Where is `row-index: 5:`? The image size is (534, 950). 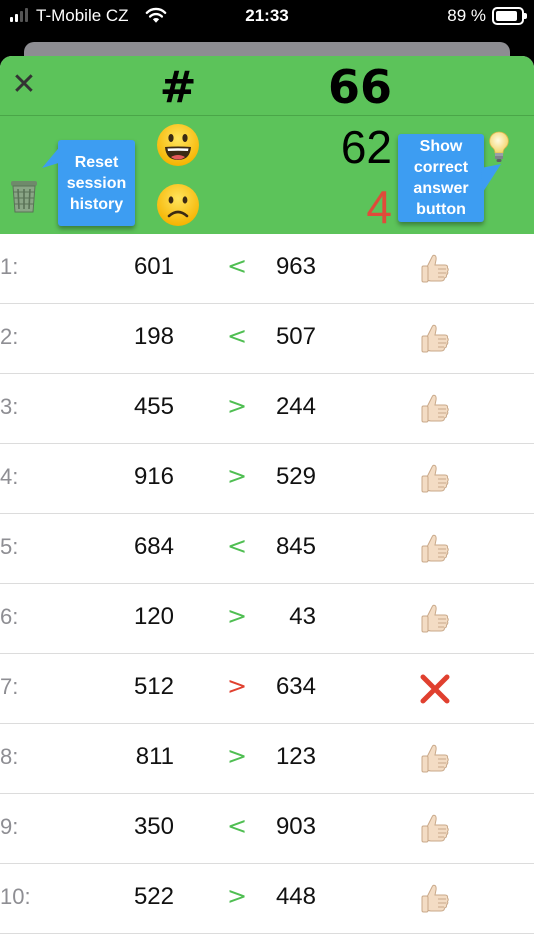 row-index: 5: is located at coordinates (9, 546).